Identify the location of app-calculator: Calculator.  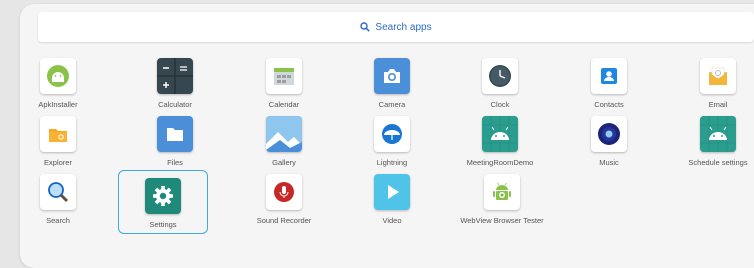
(175, 82).